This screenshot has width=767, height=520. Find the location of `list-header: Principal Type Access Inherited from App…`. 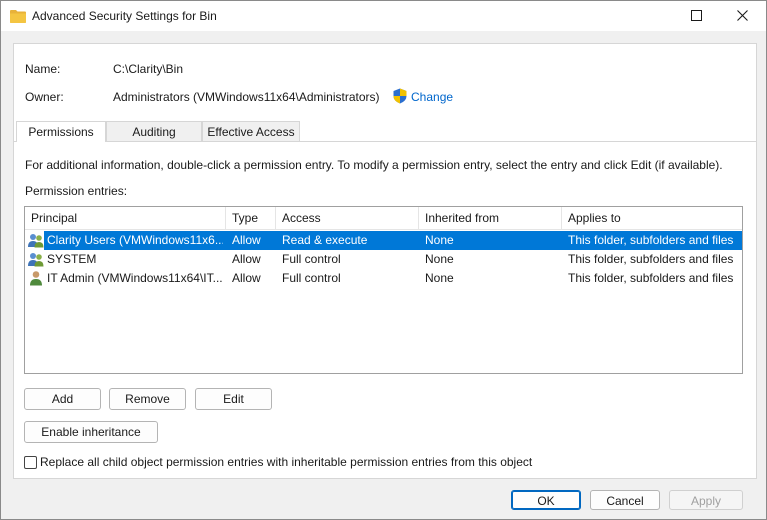

list-header: Principal Type Access Inherited from App… is located at coordinates (383, 218).